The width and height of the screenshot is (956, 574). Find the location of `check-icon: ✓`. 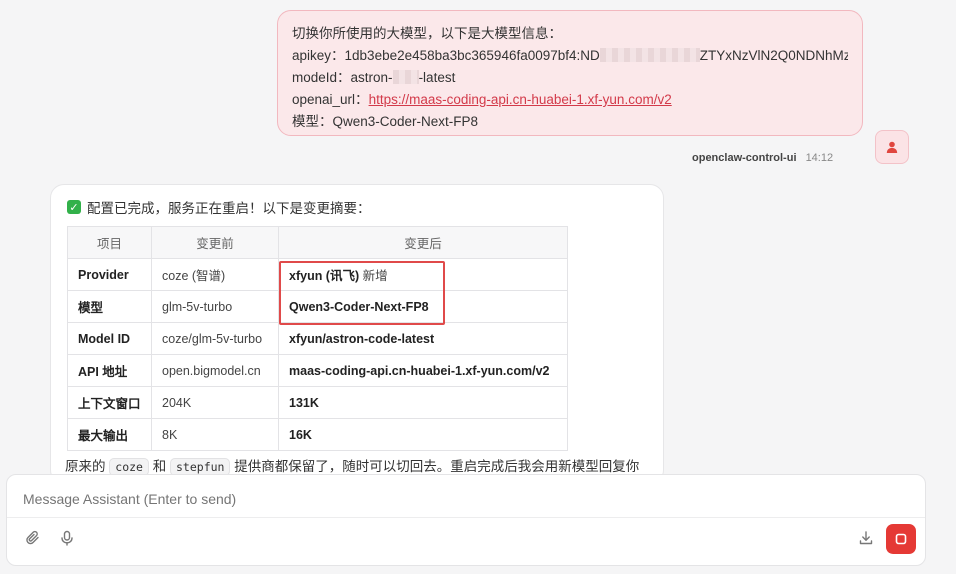

check-icon: ✓ is located at coordinates (74, 207).